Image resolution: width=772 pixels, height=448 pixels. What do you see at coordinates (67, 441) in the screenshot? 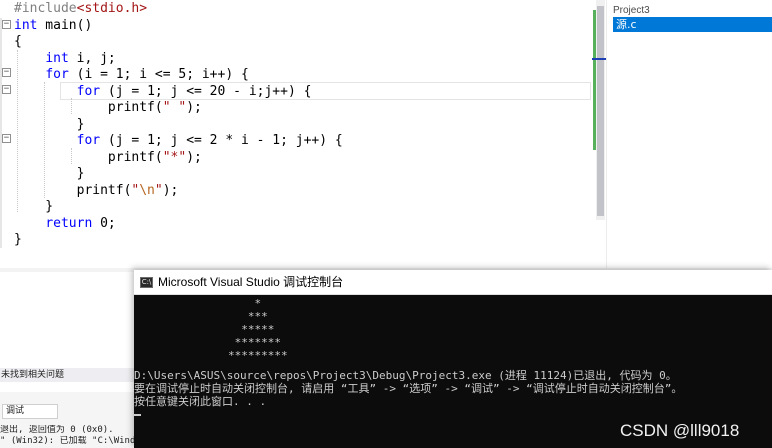
I see `output-line: " (Win32): 已加载 "C:\Windo` at bounding box center [67, 441].